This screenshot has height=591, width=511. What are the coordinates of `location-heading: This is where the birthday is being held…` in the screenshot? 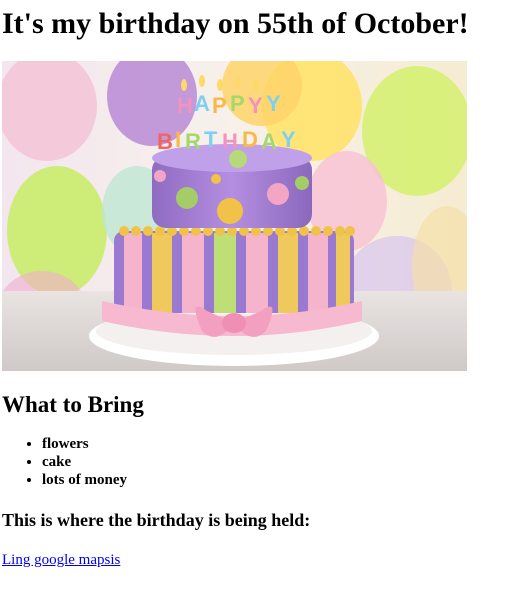 It's located at (156, 520).